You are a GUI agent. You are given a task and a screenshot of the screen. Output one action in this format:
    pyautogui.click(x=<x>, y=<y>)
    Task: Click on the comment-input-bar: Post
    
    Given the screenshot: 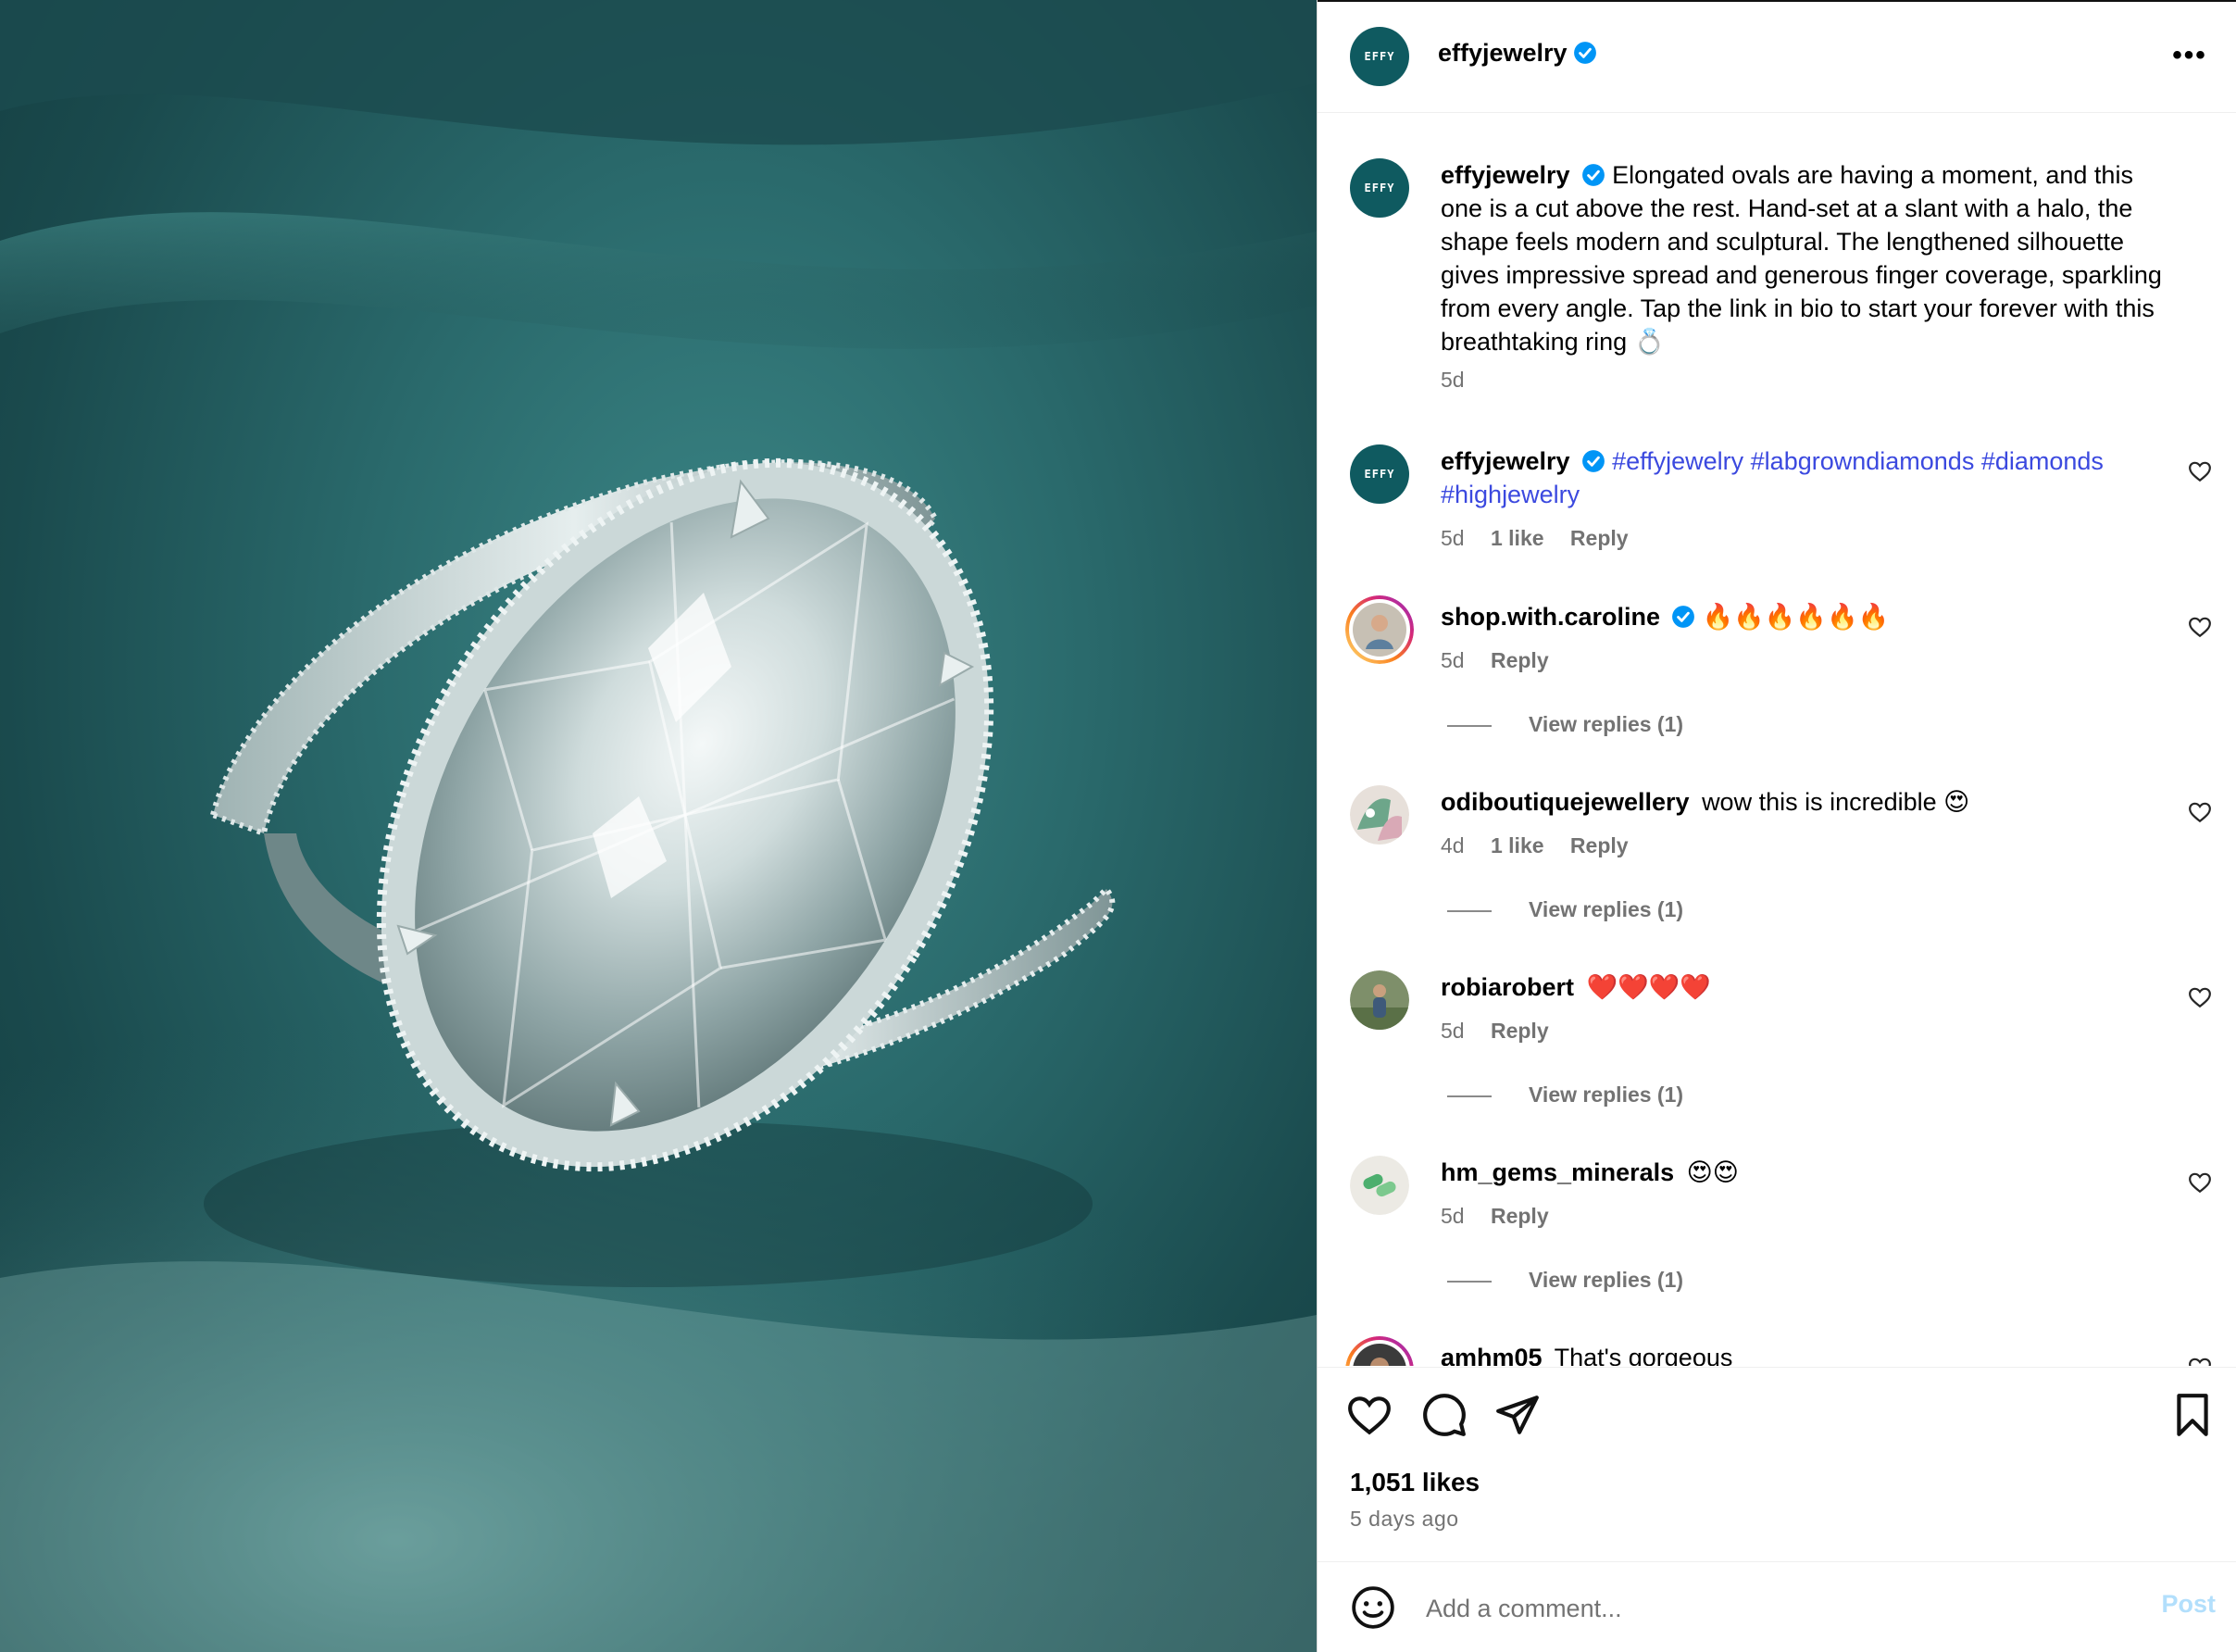 What is the action you would take?
    pyautogui.click(x=1777, y=1606)
    